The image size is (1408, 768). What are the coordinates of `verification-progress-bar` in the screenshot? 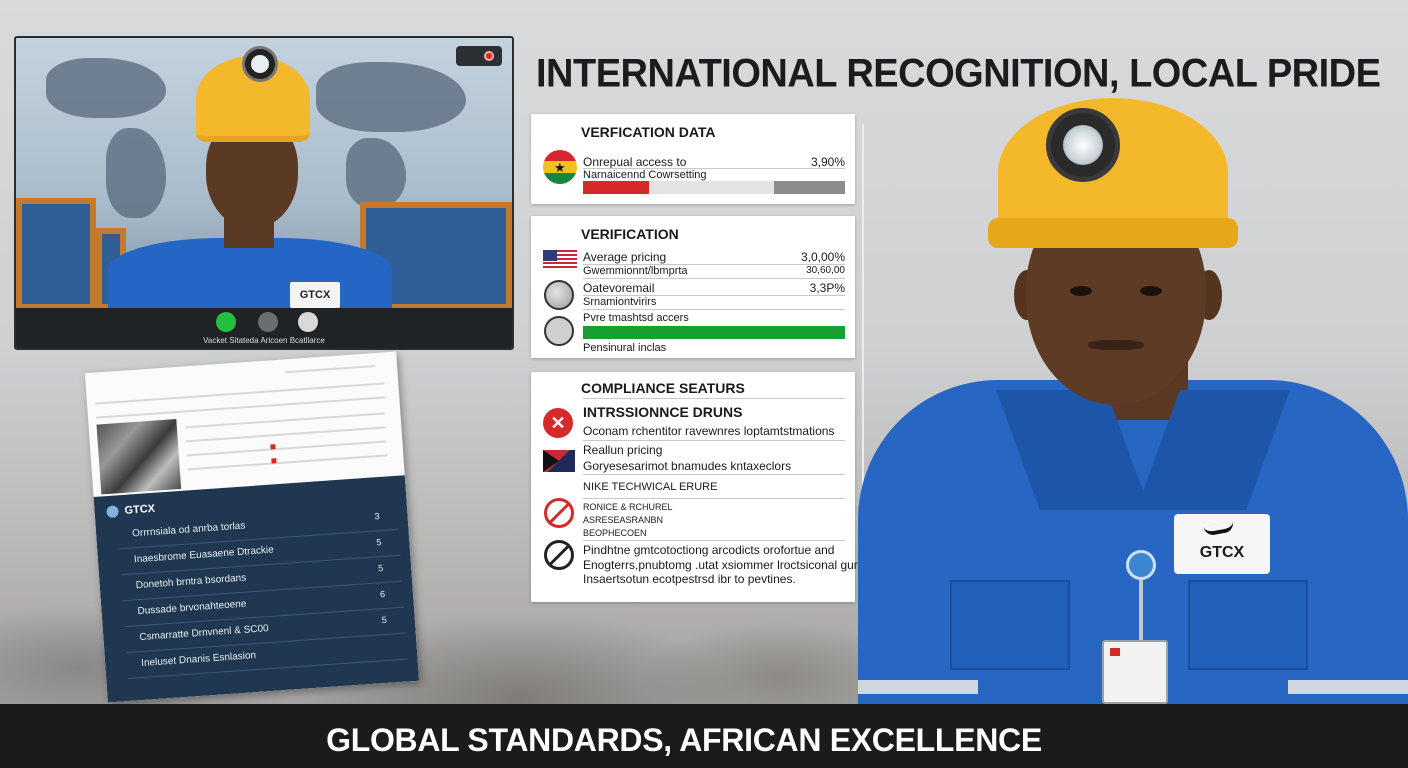 It's located at (714, 187).